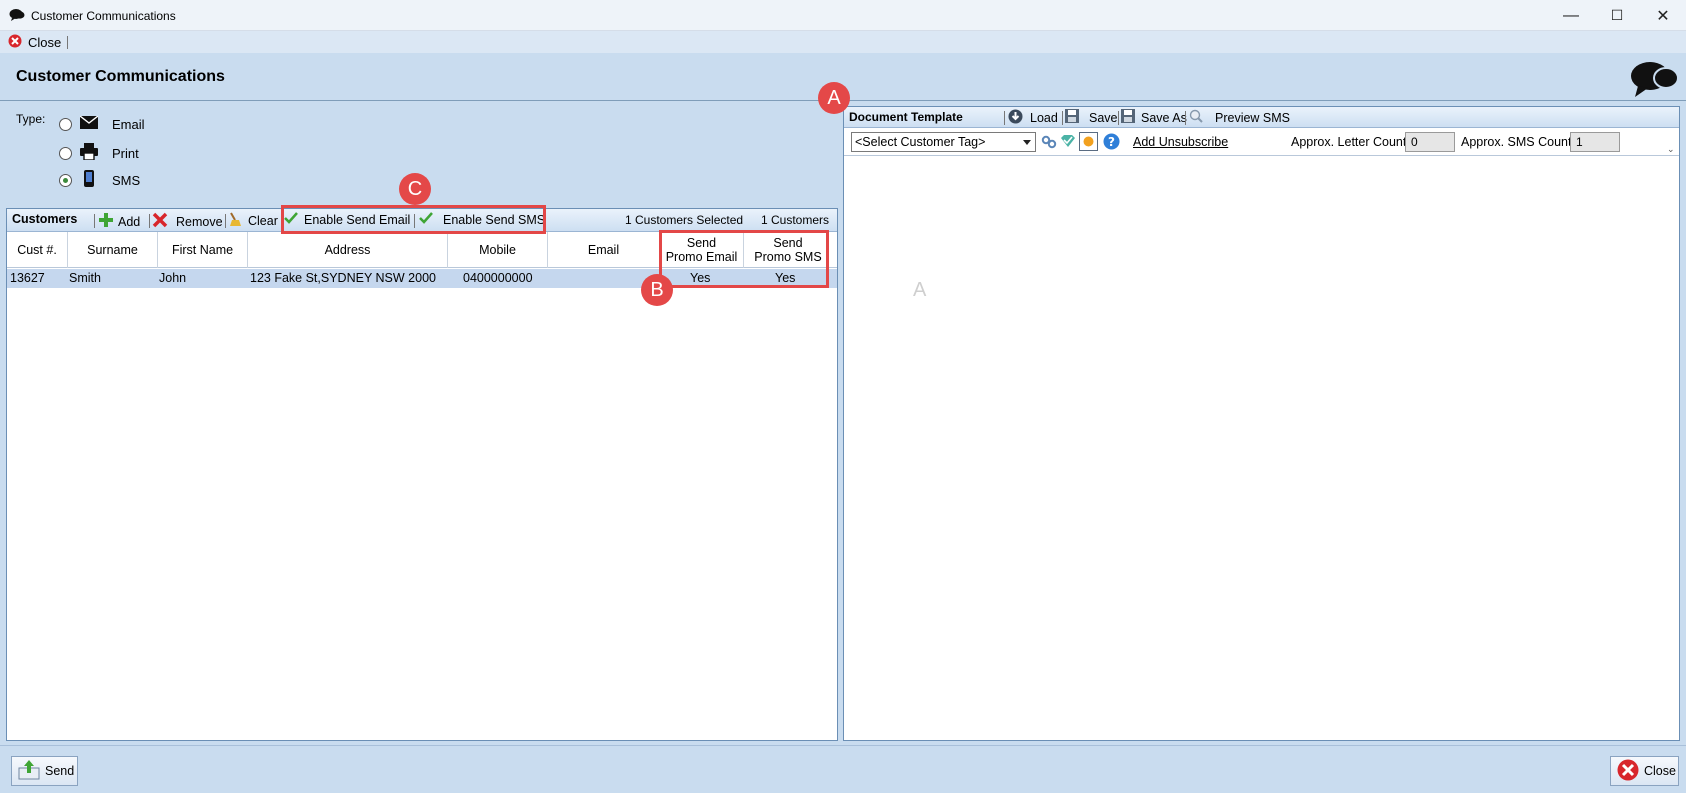 This screenshot has height=793, width=1686. What do you see at coordinates (843, 15) in the screenshot?
I see `window-title-bar: Customer Communications — ☐ ✕` at bounding box center [843, 15].